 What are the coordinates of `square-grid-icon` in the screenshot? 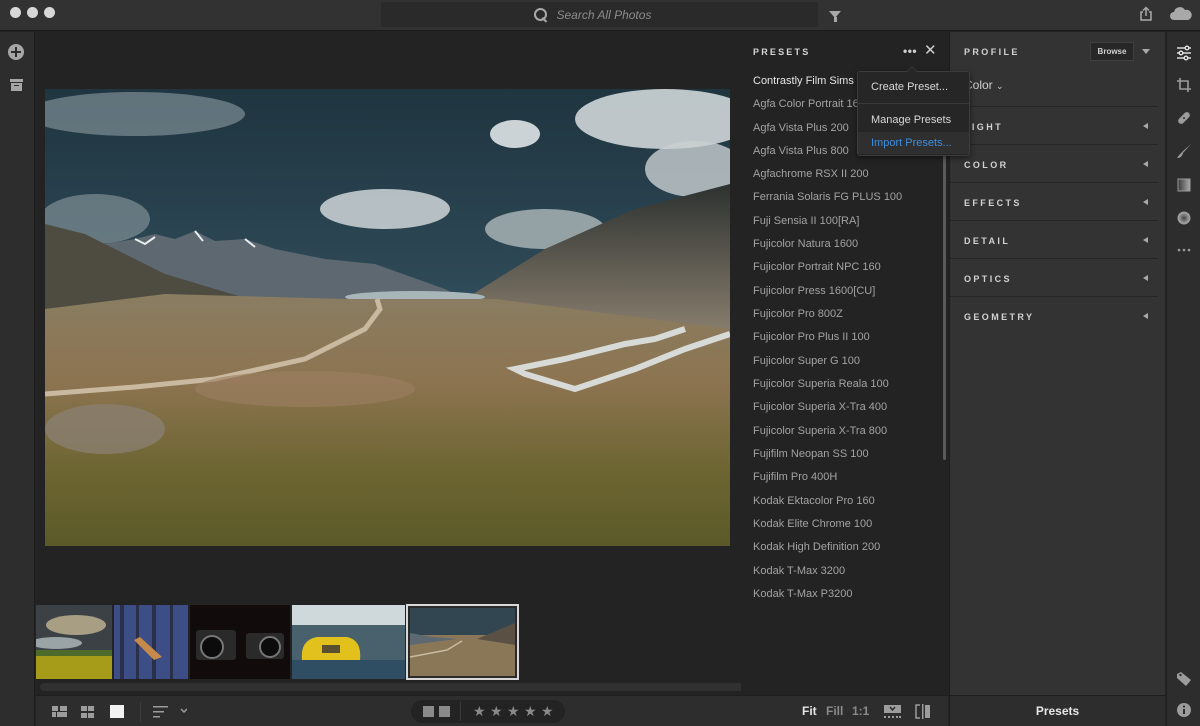 It's located at (87, 712).